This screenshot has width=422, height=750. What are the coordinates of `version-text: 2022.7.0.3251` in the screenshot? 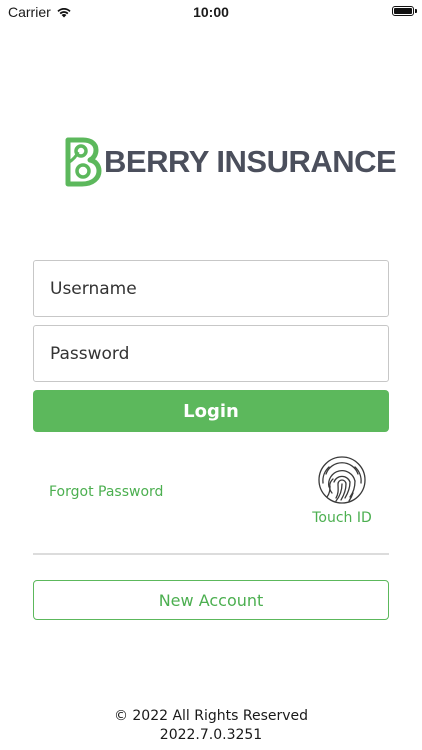 It's located at (211, 735).